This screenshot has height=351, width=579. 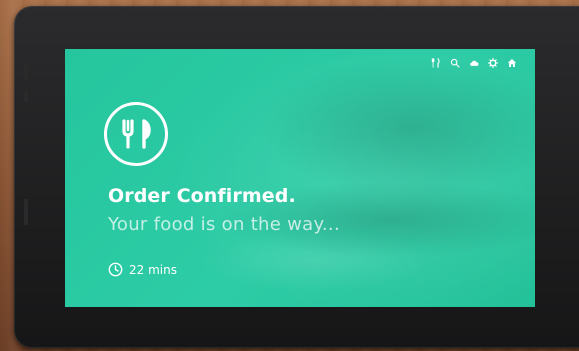 I want to click on home-icon, so click(x=511, y=62).